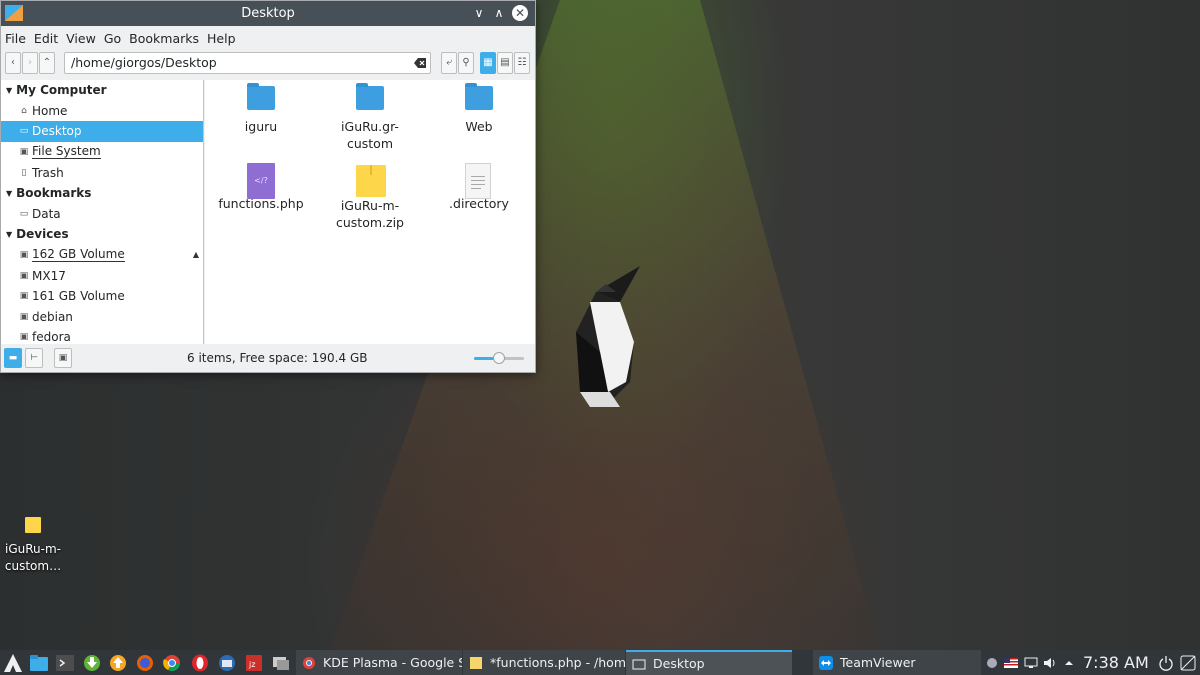  I want to click on home-icon: ⌂, so click(24, 110).